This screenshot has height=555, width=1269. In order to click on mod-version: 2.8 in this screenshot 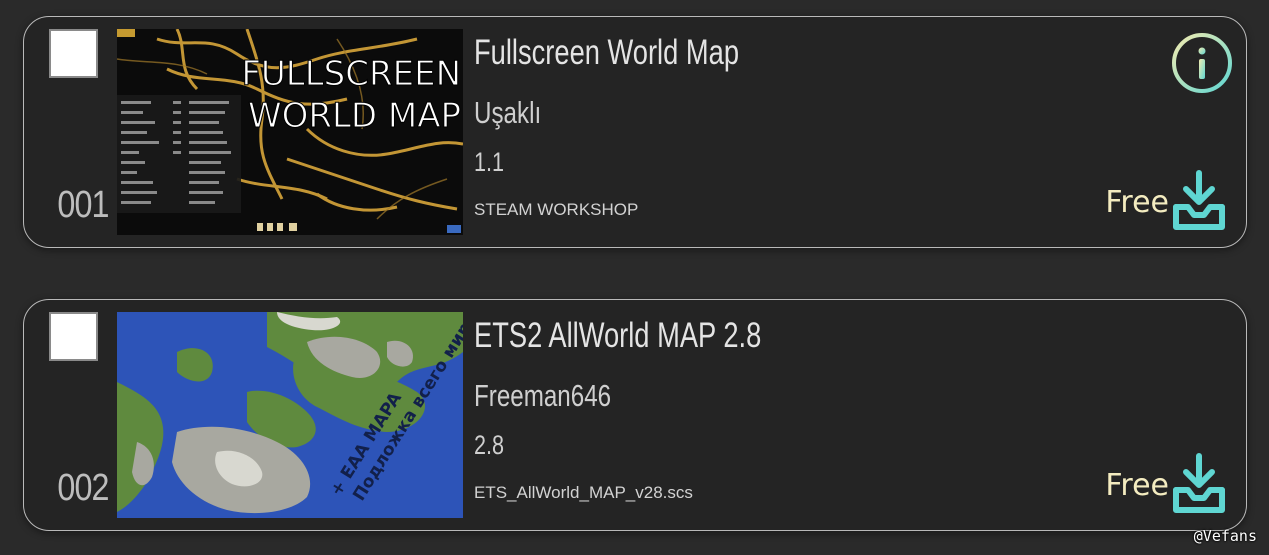, I will do `click(489, 445)`.